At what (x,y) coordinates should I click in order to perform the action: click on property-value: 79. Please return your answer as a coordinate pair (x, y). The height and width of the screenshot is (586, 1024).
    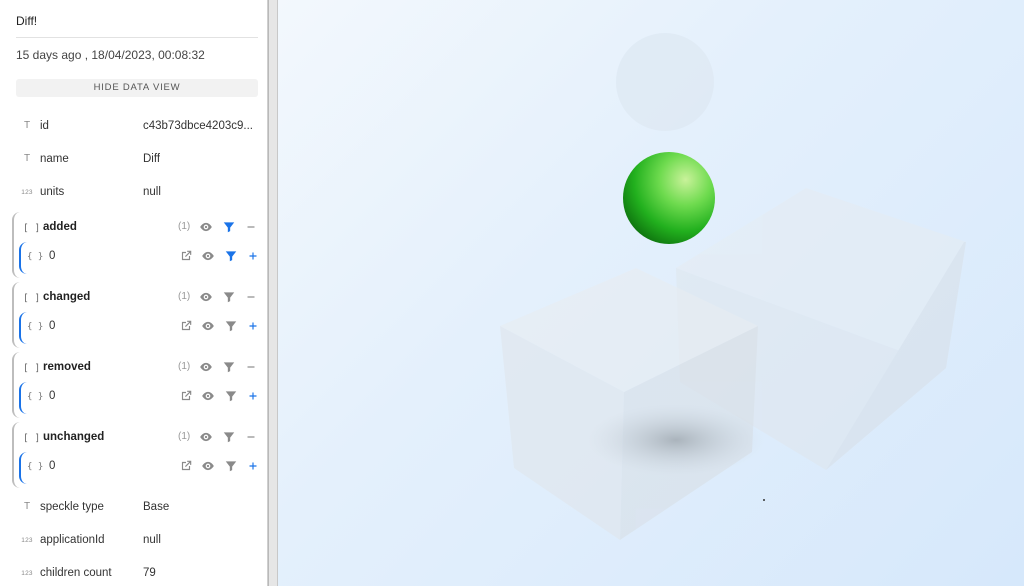
    Looking at the image, I should click on (149, 573).